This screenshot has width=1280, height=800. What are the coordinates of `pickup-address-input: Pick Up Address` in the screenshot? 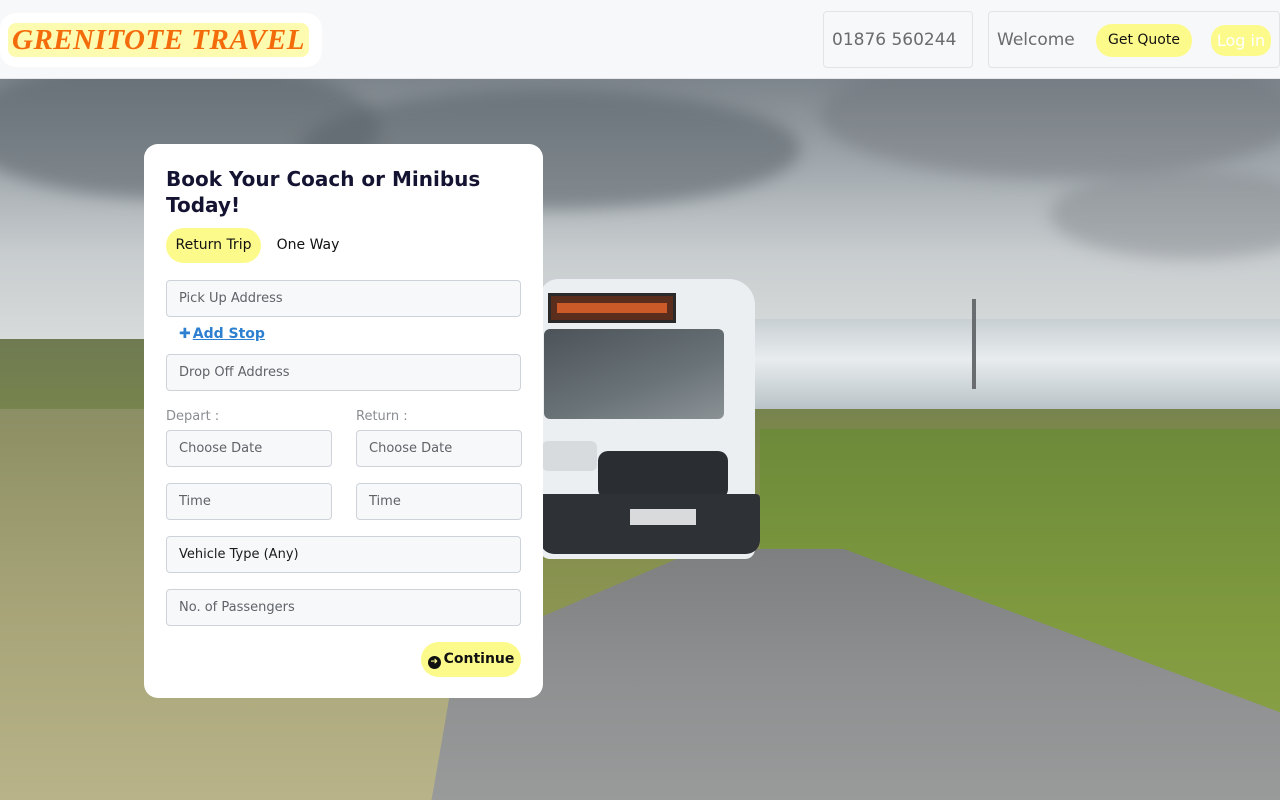 It's located at (343, 298).